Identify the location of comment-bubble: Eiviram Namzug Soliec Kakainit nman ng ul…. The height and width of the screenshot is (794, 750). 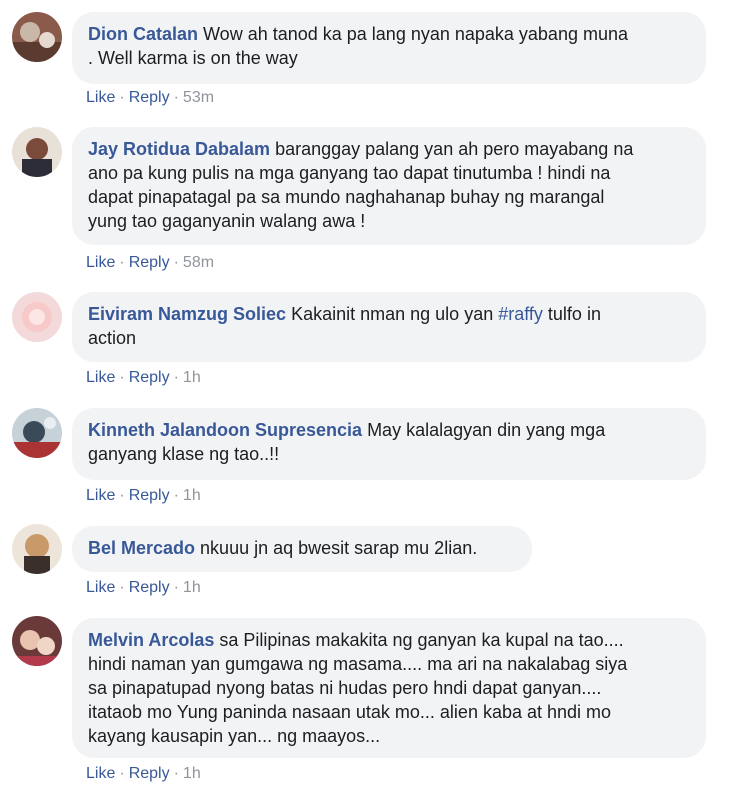
(389, 327).